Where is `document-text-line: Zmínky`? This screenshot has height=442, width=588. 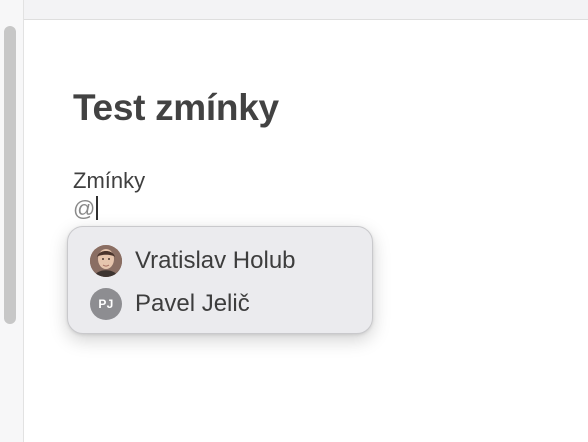 document-text-line: Zmínky is located at coordinates (323, 181).